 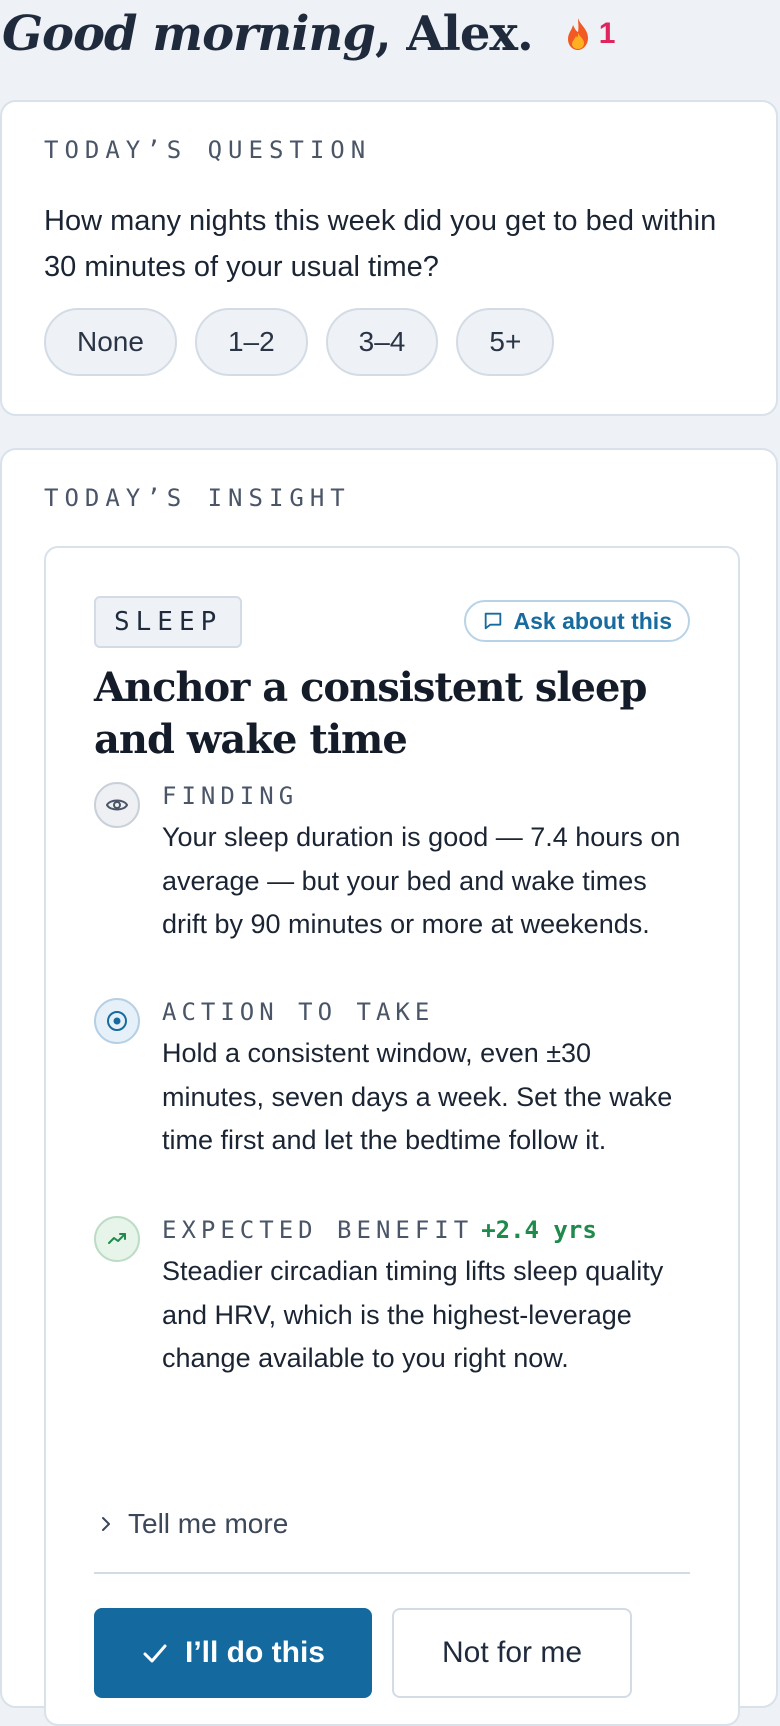 What do you see at coordinates (110, 342) in the screenshot?
I see `answer-option-none: None` at bounding box center [110, 342].